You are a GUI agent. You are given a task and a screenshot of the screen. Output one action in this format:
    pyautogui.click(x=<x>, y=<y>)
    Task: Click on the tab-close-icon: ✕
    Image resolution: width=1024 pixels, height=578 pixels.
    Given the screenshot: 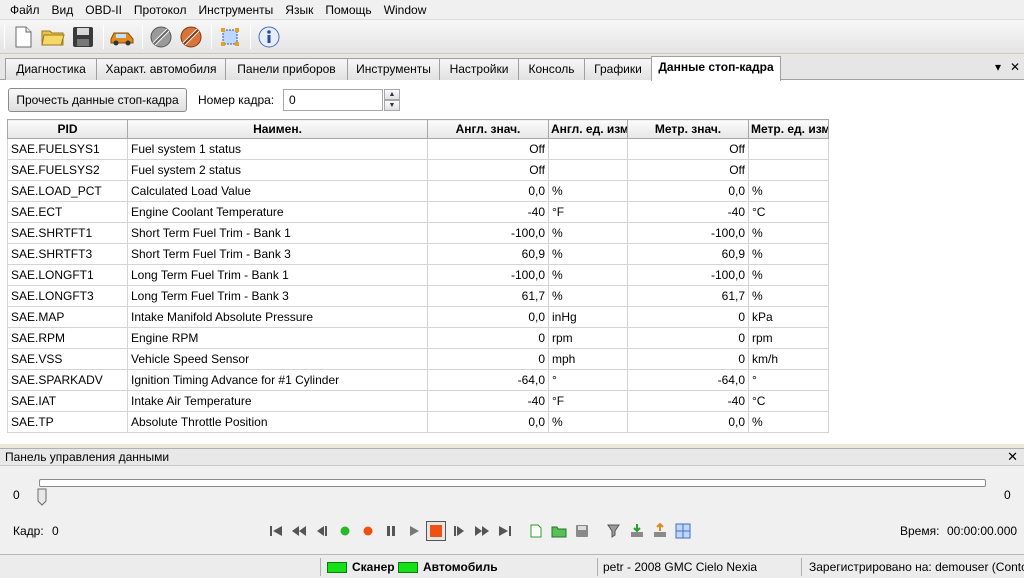 What is the action you would take?
    pyautogui.click(x=1015, y=67)
    